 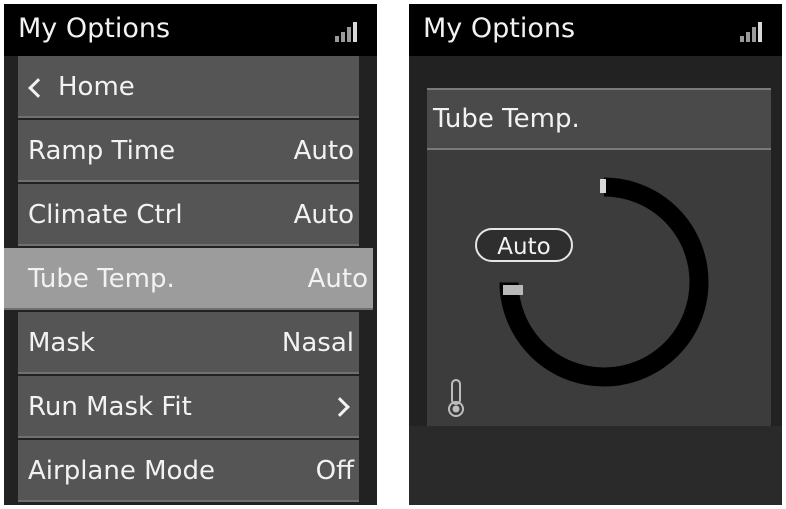 I want to click on panel-header: Tube Temp., so click(x=599, y=119).